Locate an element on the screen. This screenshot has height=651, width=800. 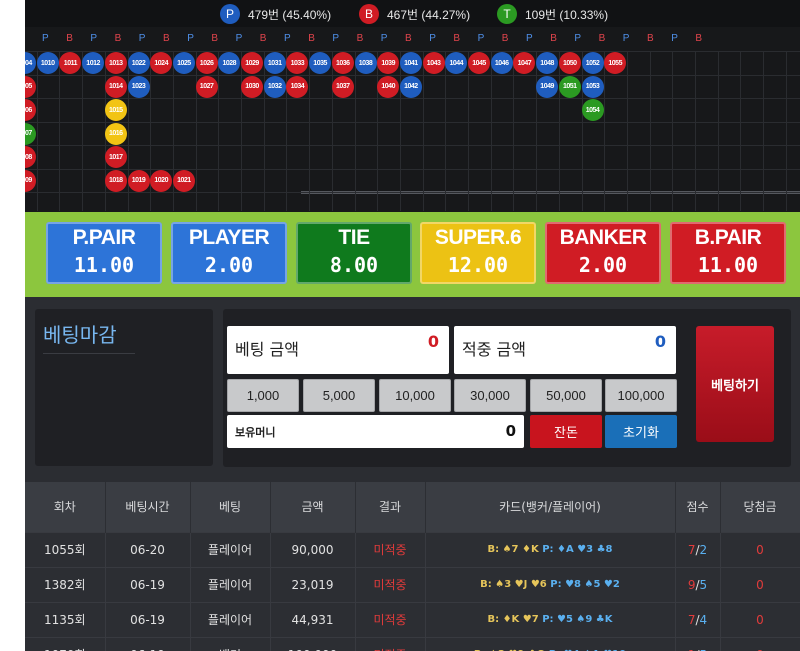
cell-amount: 23,019 is located at coordinates (313, 584).